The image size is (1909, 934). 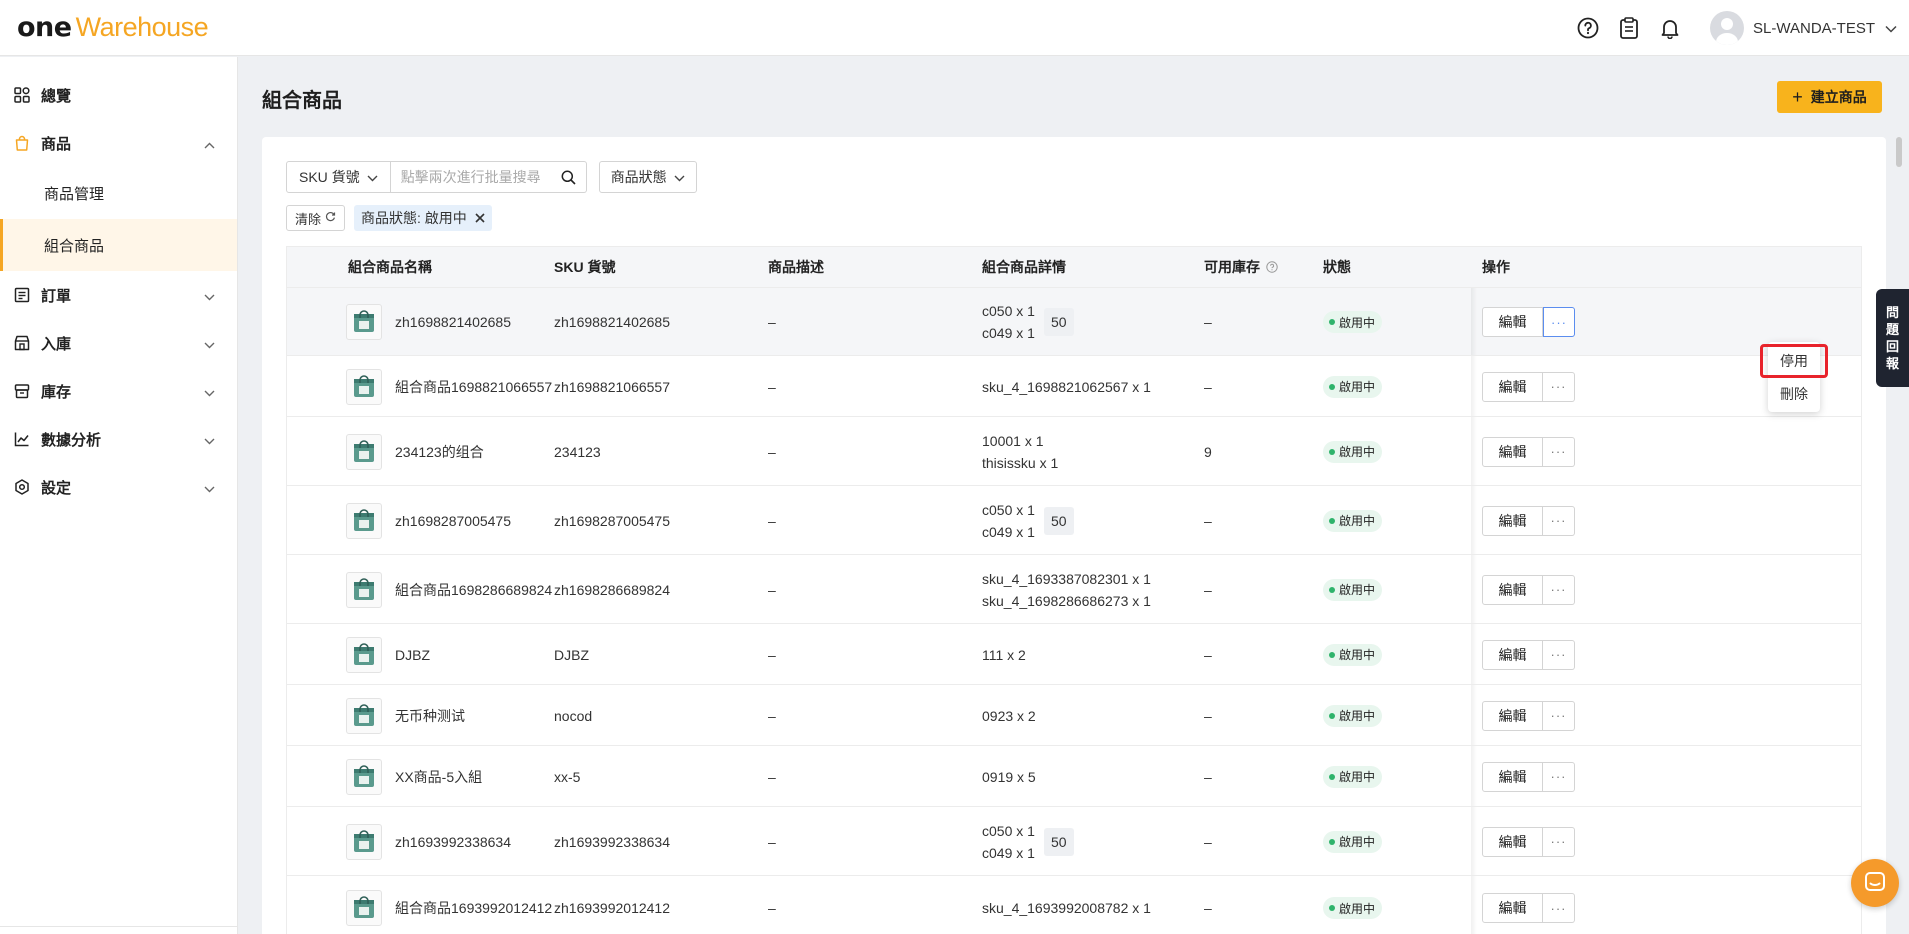 What do you see at coordinates (480, 218) in the screenshot?
I see `close-icon` at bounding box center [480, 218].